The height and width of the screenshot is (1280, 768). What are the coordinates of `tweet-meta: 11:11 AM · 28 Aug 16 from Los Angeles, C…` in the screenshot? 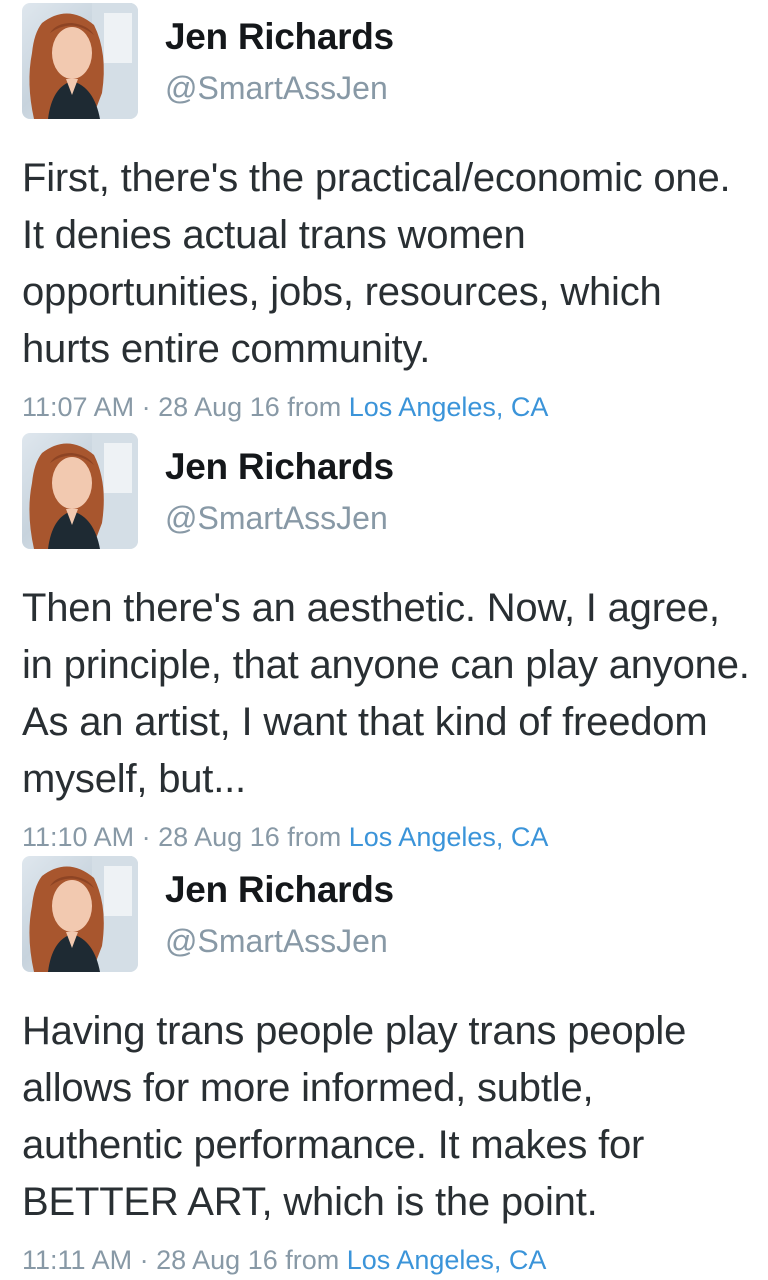 It's located at (284, 1260).